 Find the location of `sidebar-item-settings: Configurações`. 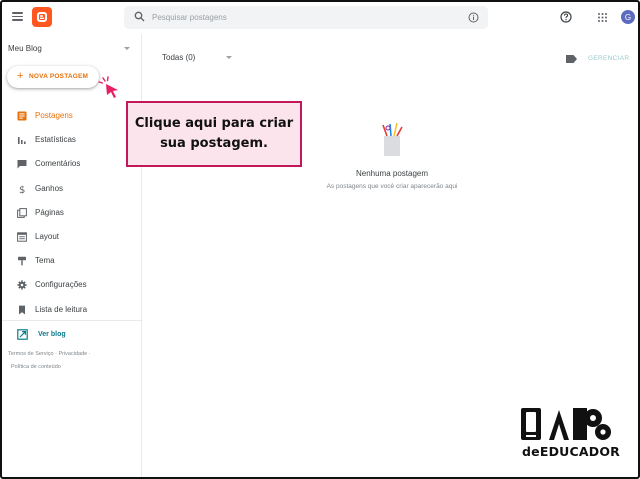

sidebar-item-settings: Configurações is located at coordinates (71, 285).